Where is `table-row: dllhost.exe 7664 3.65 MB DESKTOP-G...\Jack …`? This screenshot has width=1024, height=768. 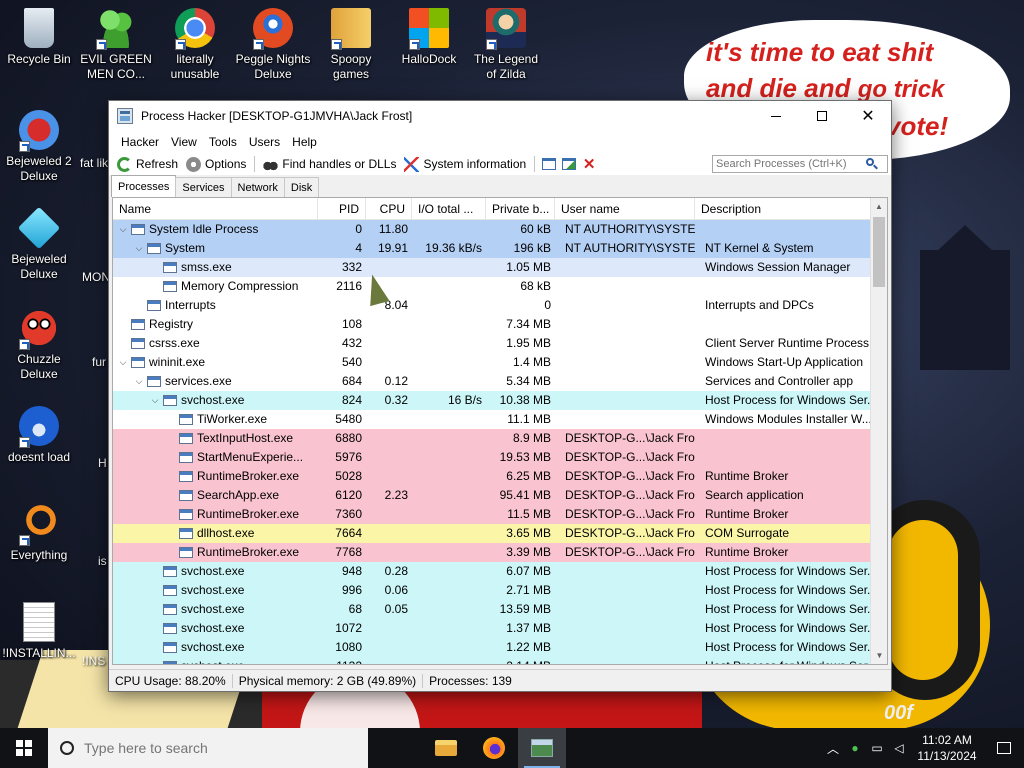 table-row: dllhost.exe 7664 3.65 MB DESKTOP-G...\Jack … is located at coordinates (500, 533).